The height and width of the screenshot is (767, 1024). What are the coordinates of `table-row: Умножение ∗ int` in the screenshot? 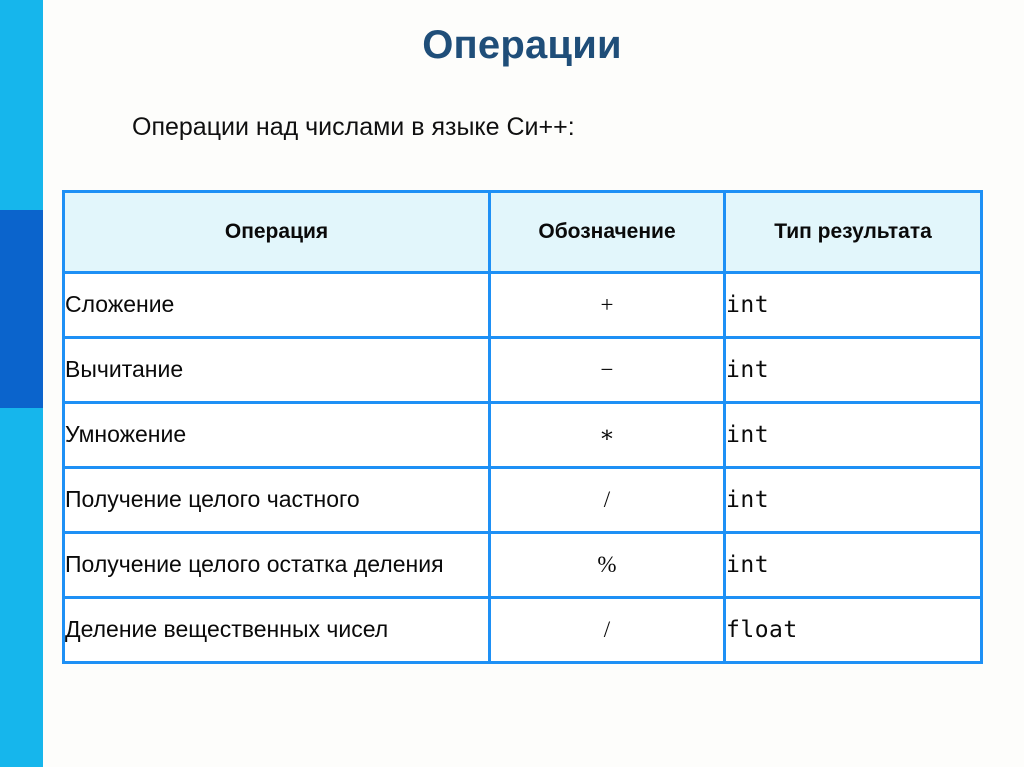 It's located at (522, 435).